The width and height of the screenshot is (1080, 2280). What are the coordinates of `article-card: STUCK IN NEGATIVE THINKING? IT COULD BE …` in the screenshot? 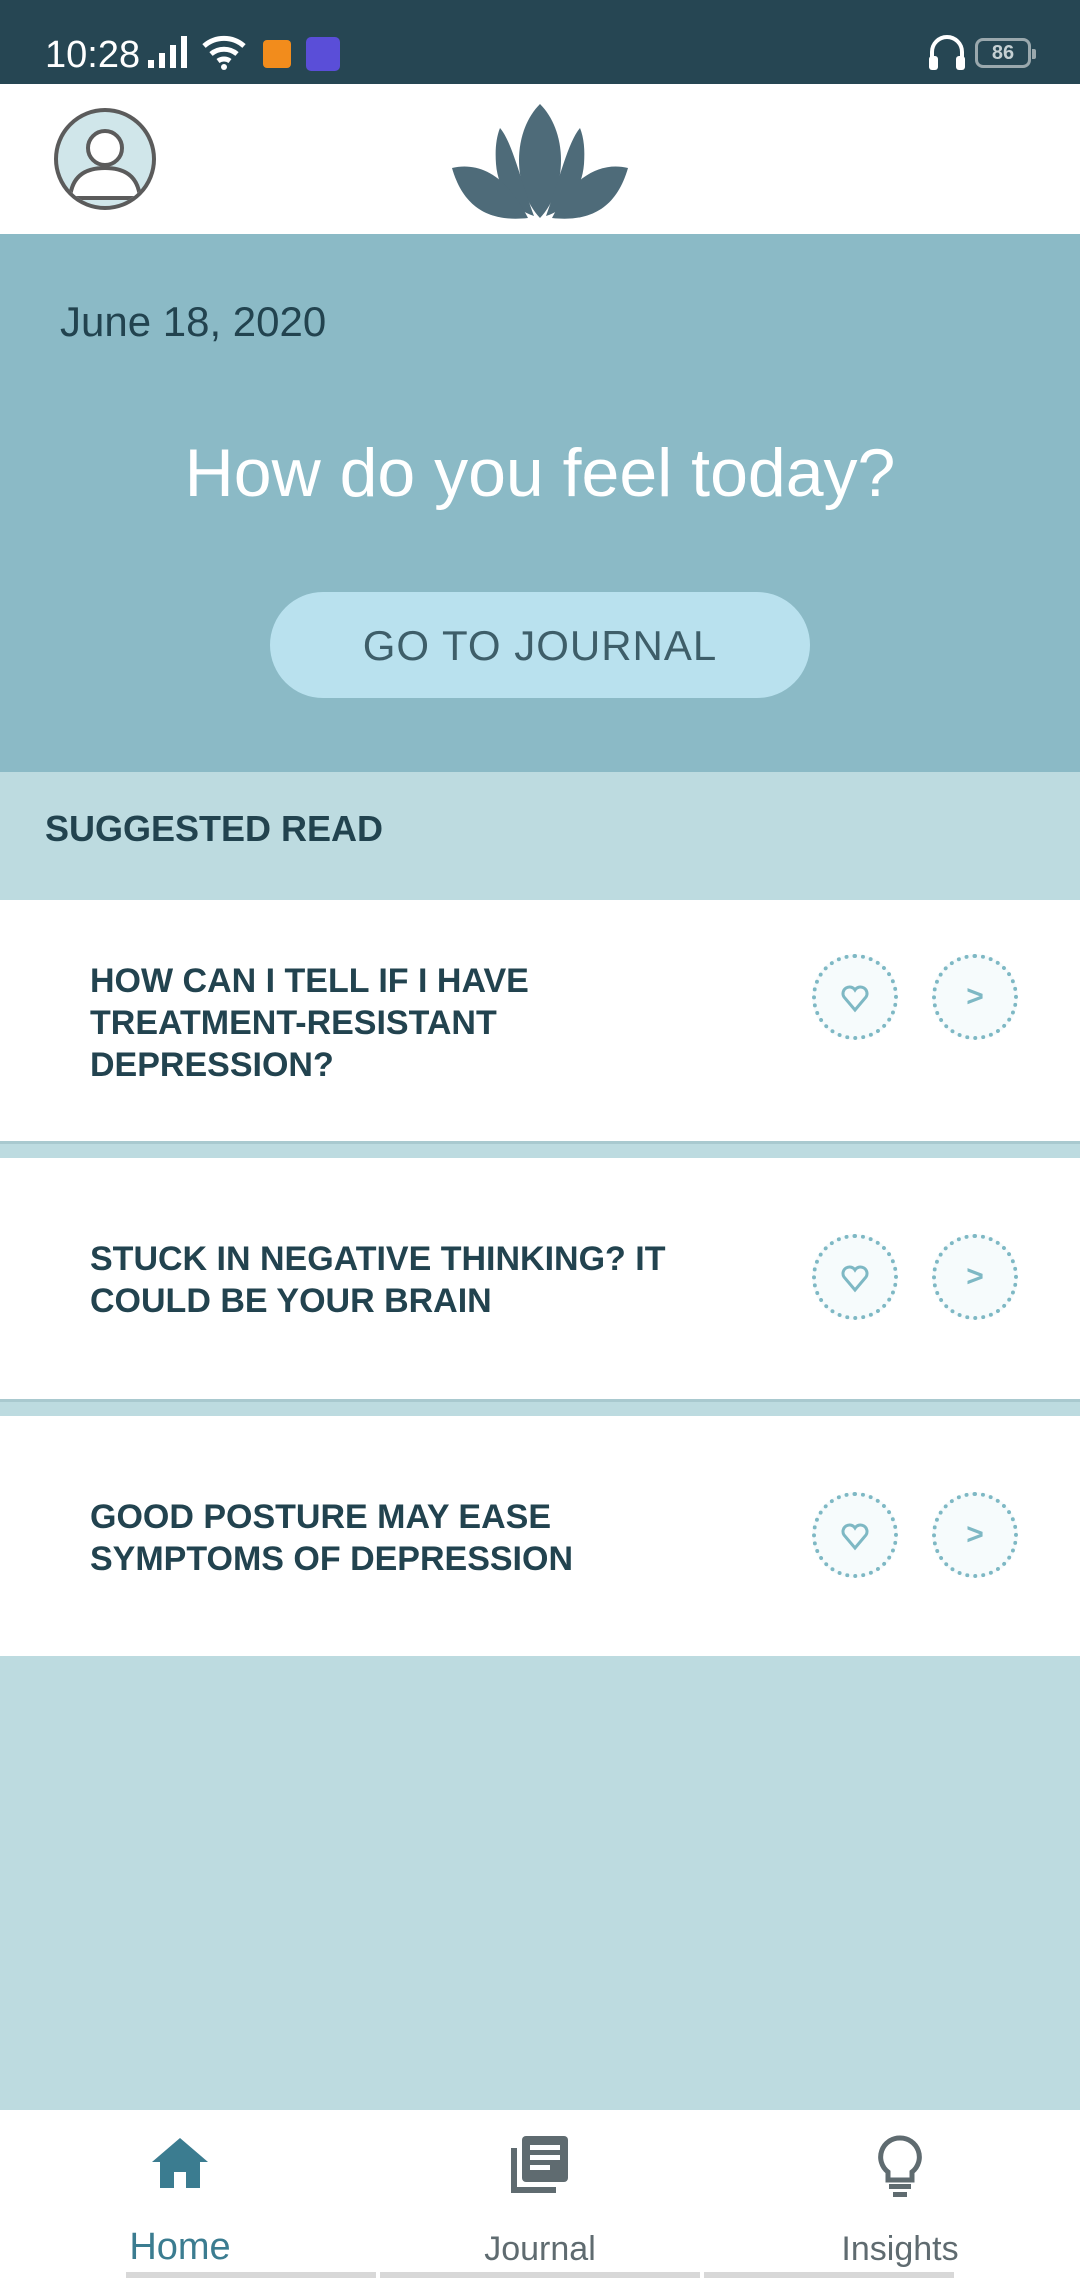 It's located at (540, 1280).